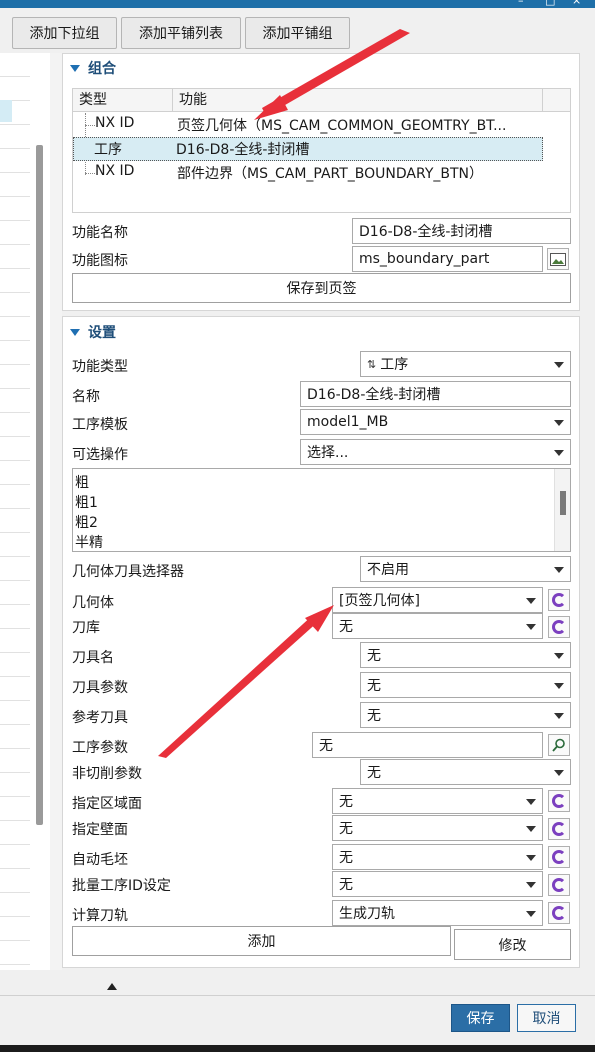 Image resolution: width=595 pixels, height=1052 pixels. I want to click on tool-lib-label: 刀库, so click(86, 628).